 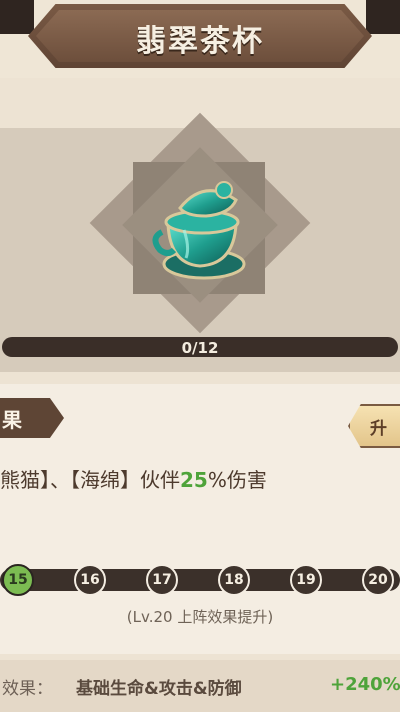 What do you see at coordinates (237, 480) in the screenshot?
I see `description-suffix: %伤害` at bounding box center [237, 480].